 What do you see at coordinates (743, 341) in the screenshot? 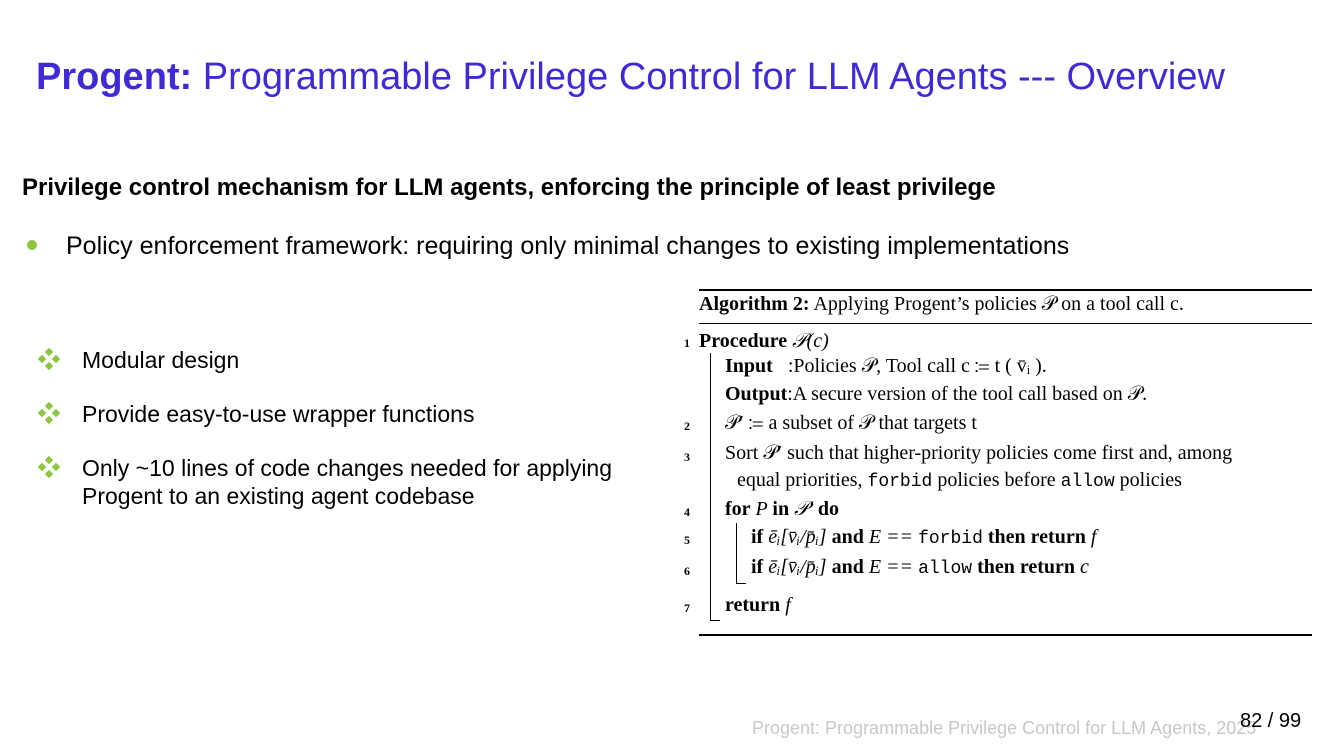
I see `keyword: Procedure` at bounding box center [743, 341].